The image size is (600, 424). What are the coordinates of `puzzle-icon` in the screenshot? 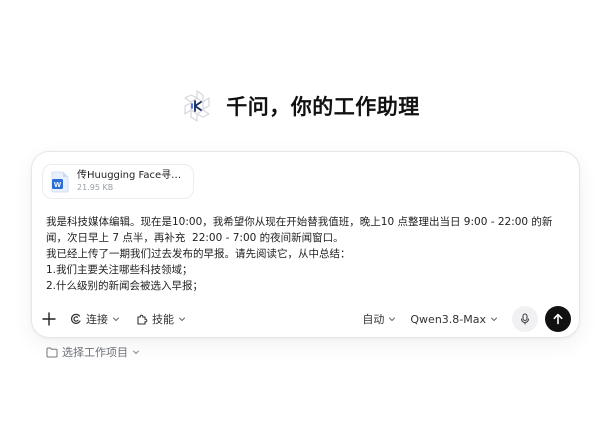 It's located at (142, 319).